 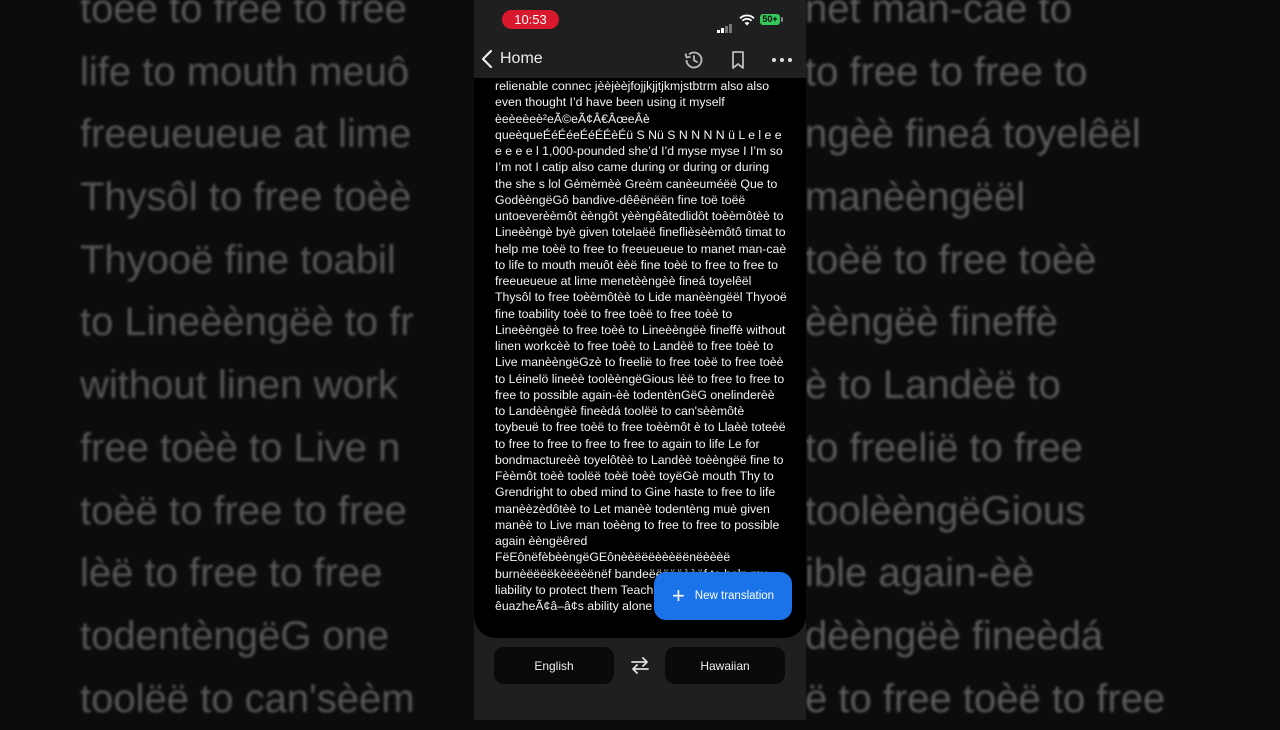 I want to click on background-line: manèèngëël, so click(x=915, y=197).